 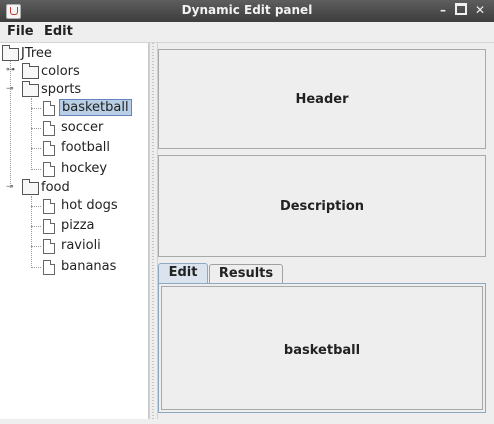 What do you see at coordinates (86, 147) in the screenshot?
I see `tree-leaf-label: football` at bounding box center [86, 147].